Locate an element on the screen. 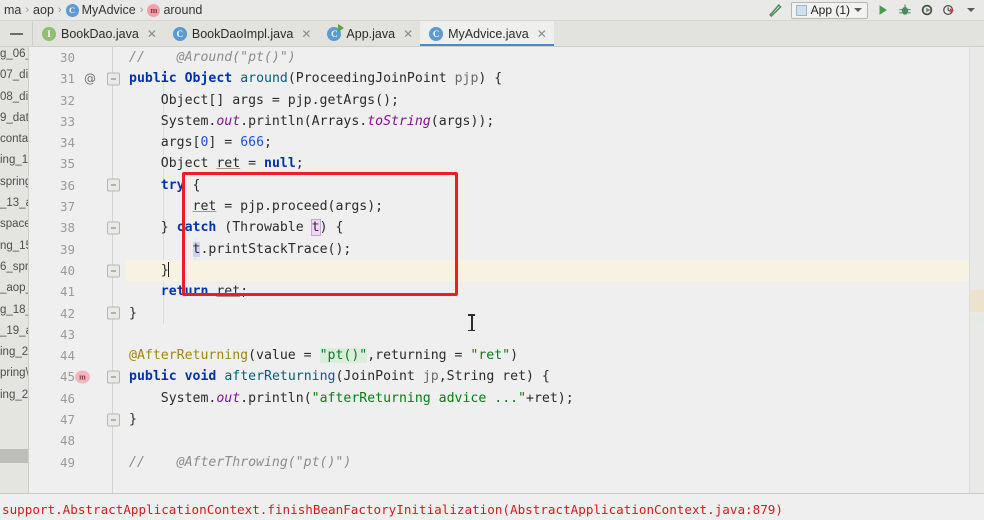 This screenshot has width=984, height=520. line-number: 39 is located at coordinates (67, 249).